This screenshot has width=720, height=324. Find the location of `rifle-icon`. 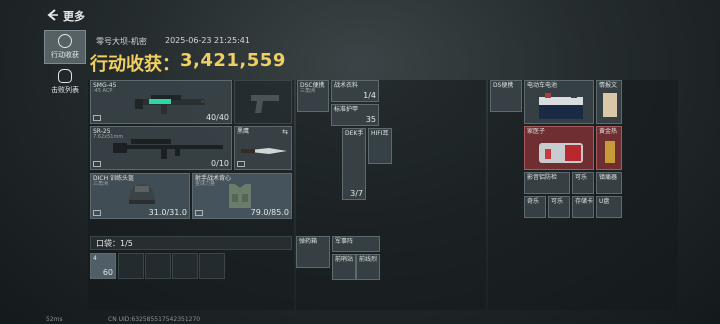

rifle-icon is located at coordinates (168, 149).